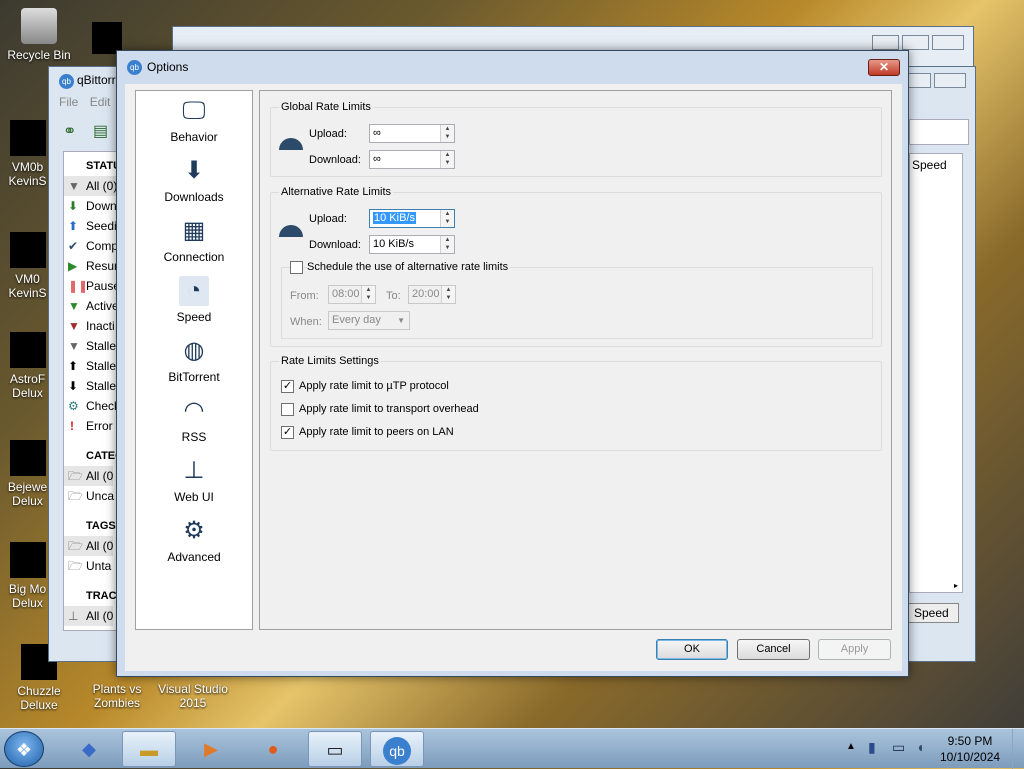  Describe the element at coordinates (89, 476) in the screenshot. I see `category-all: 🗁︎ All (0` at that location.